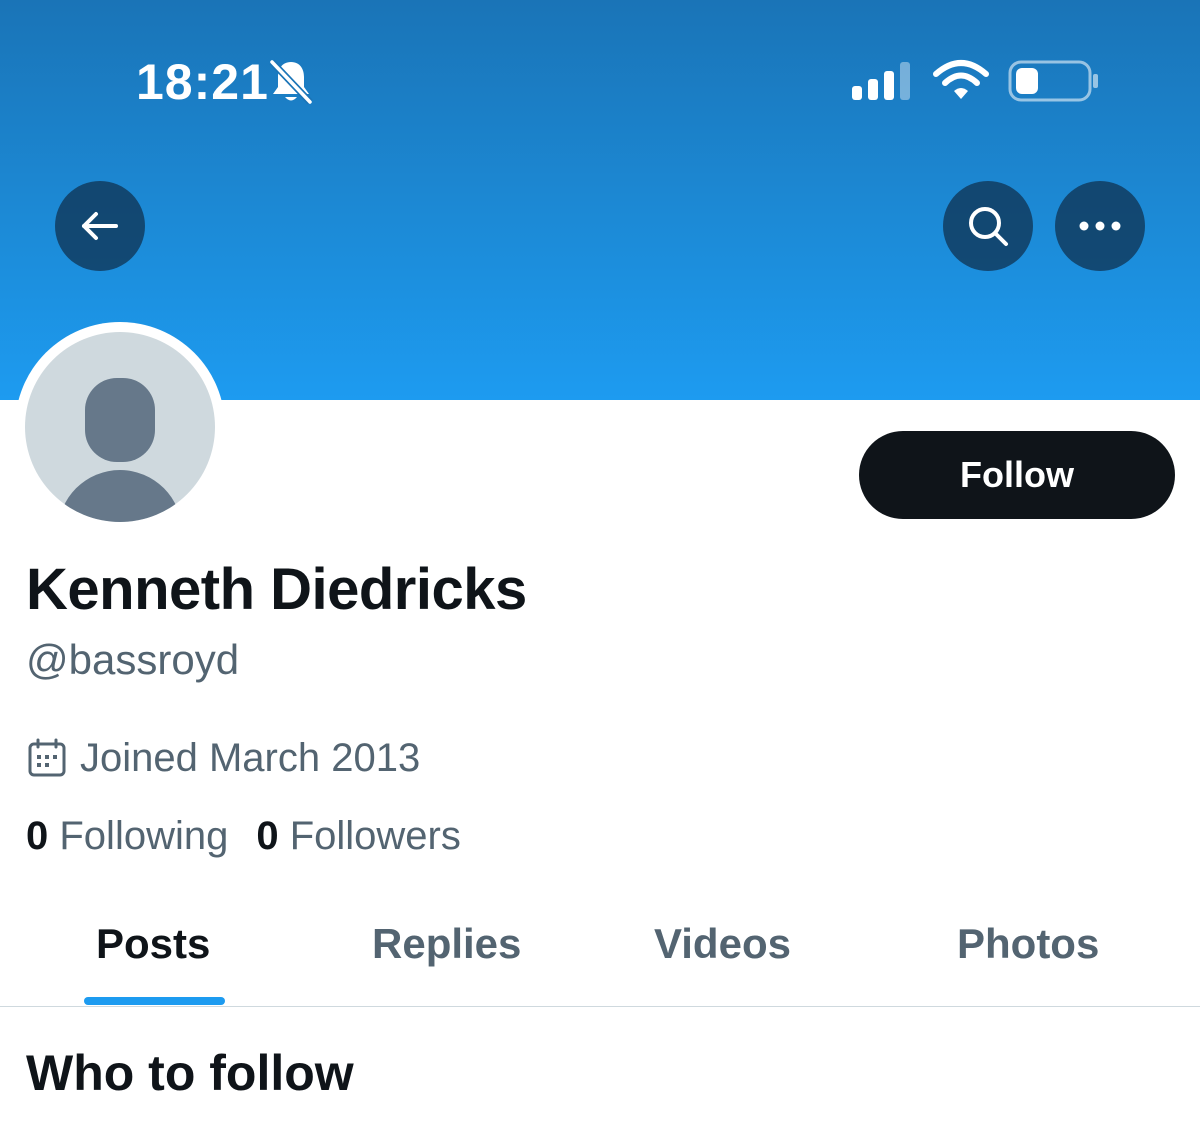  I want to click on profile-tabs: Posts Replies Videos Photos, so click(600, 953).